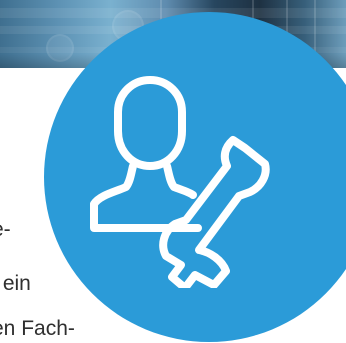 This screenshot has width=346, height=343. What do you see at coordinates (5, 229) in the screenshot?
I see `body-text-fragment-label: e-` at bounding box center [5, 229].